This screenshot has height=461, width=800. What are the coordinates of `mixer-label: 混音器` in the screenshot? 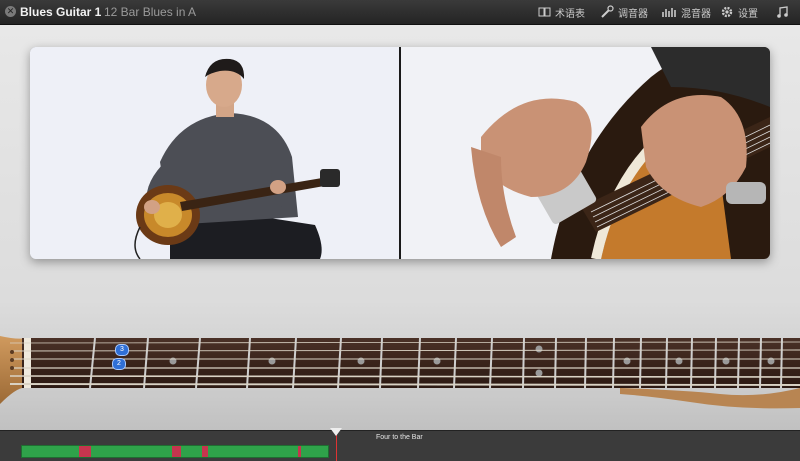 It's located at (696, 14).